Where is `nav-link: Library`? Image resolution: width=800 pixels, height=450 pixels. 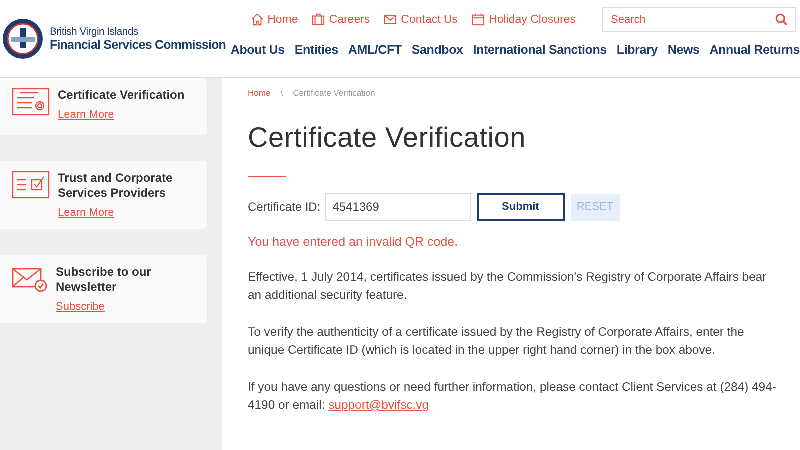 nav-link: Library is located at coordinates (637, 50).